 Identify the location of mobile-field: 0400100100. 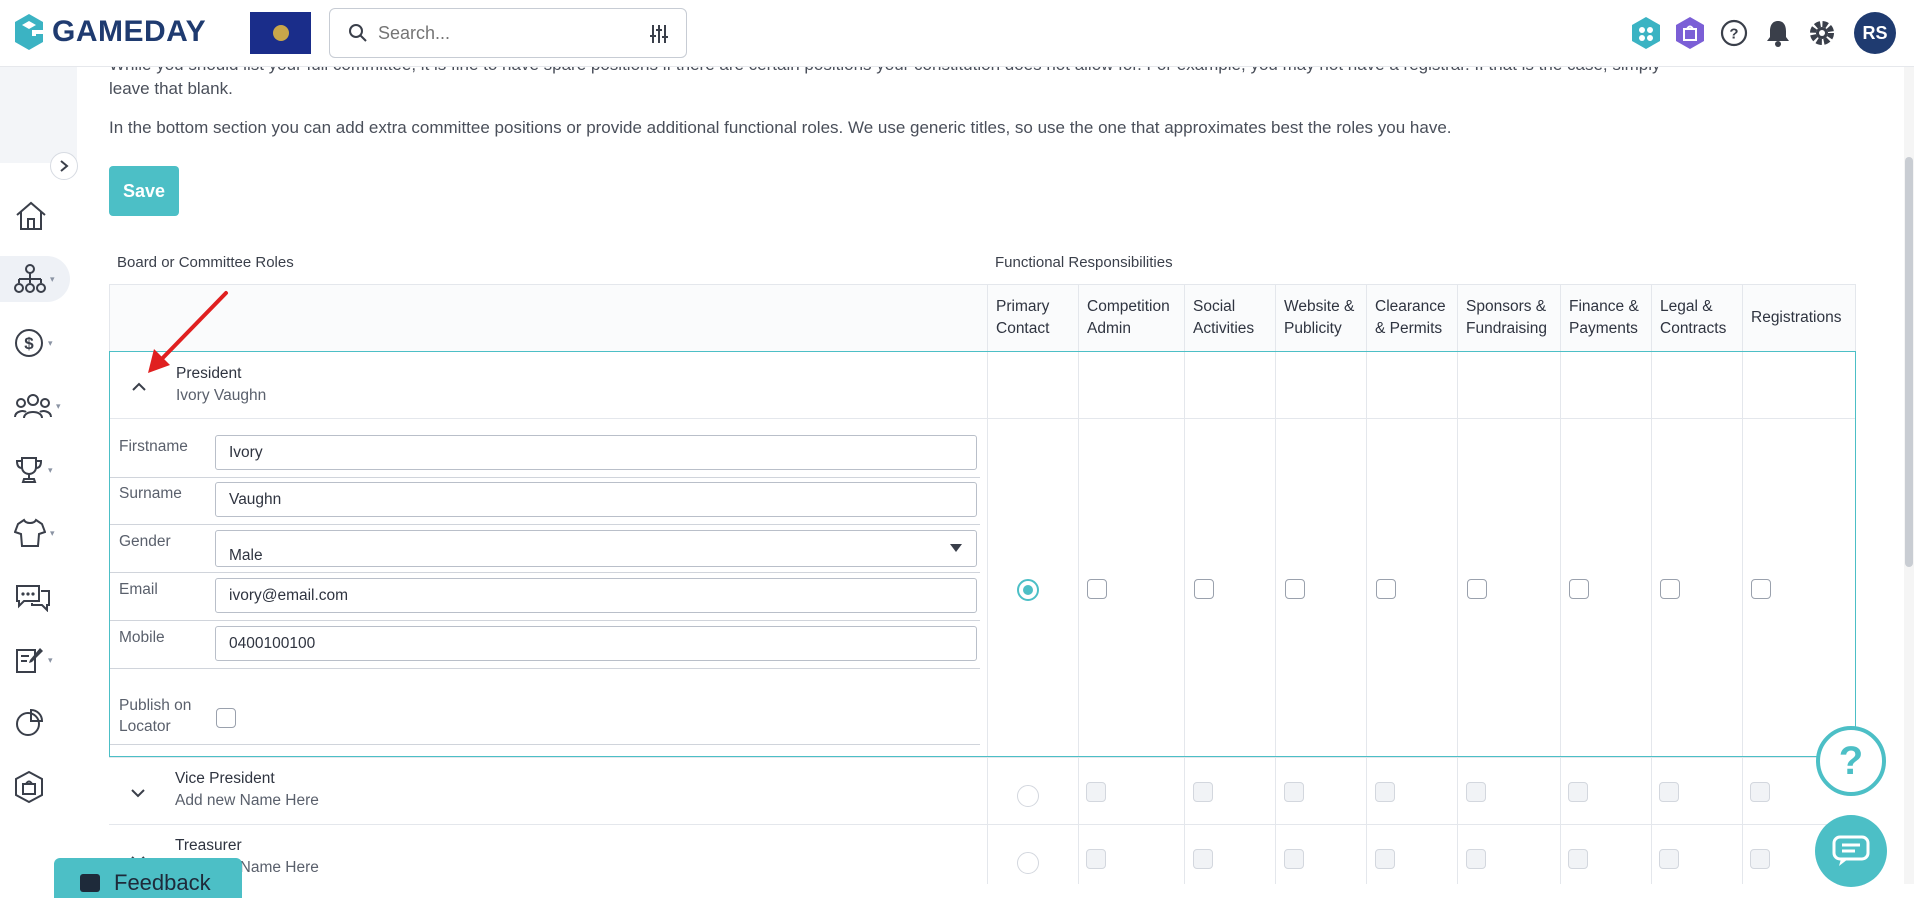
(596, 643).